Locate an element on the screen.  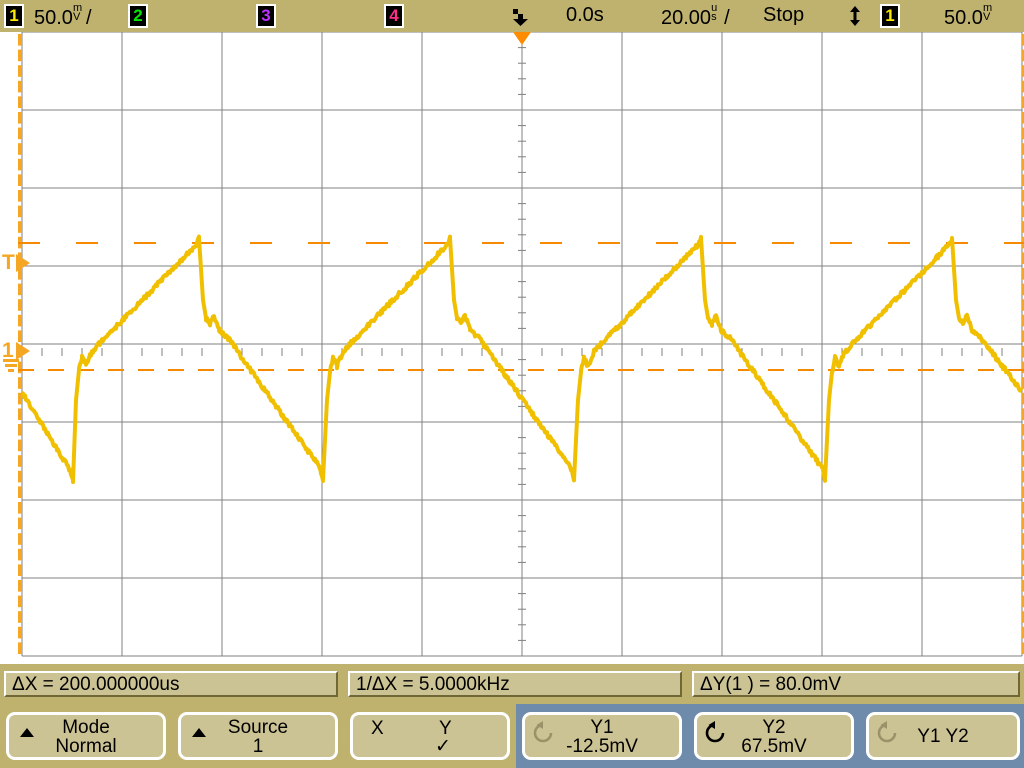
up-down-arrow-icon is located at coordinates (855, 16).